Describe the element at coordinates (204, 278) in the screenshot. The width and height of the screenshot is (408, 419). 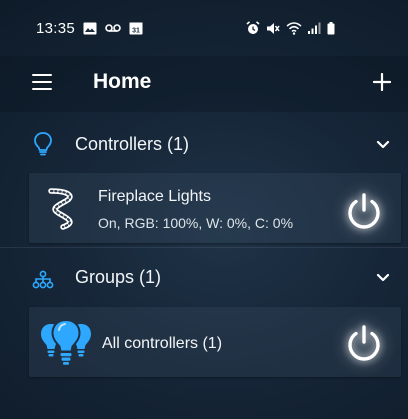
I see `section-header-groups: Groups (1)` at that location.